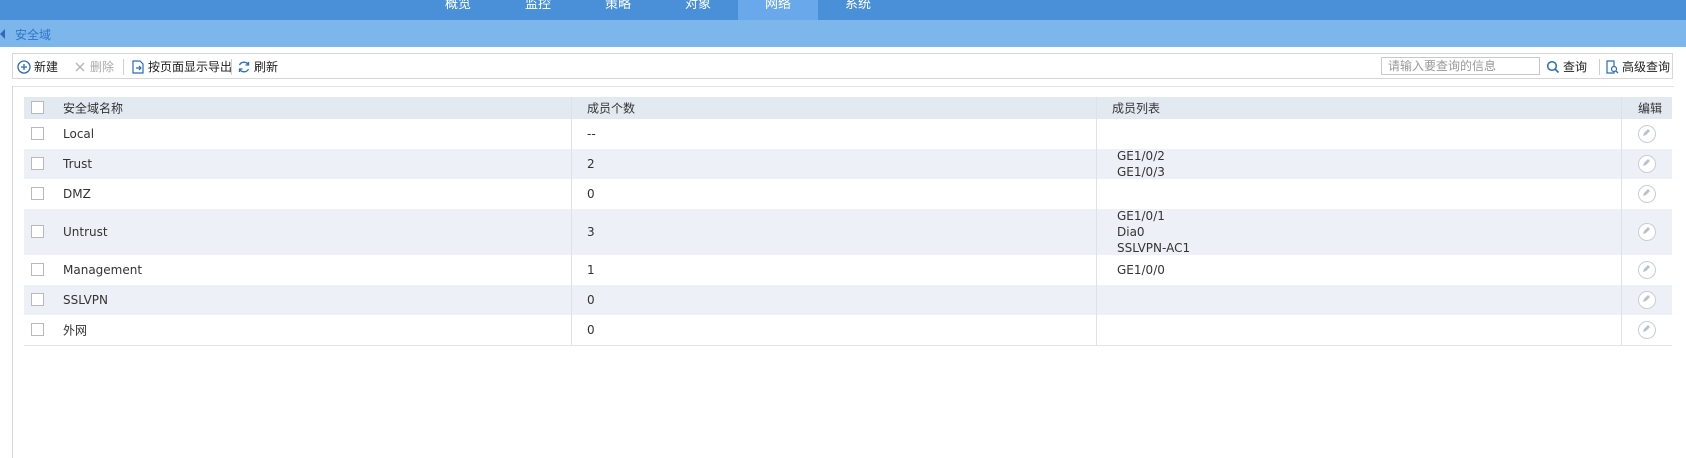  I want to click on zone-name: Untrust, so click(85, 232).